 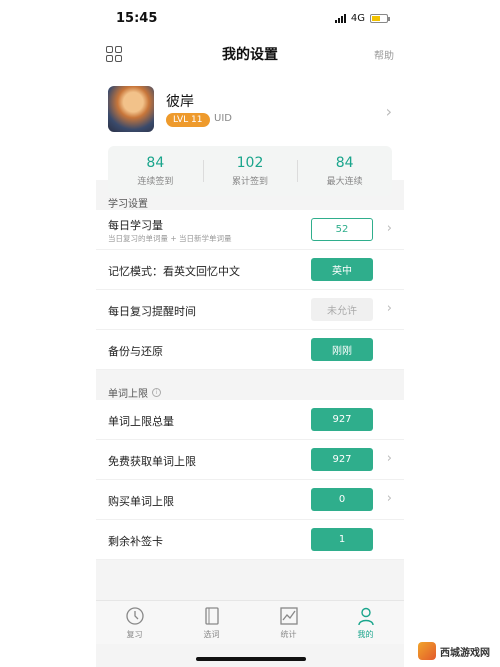 I want to click on row-title: 单词上限总量, so click(x=141, y=421).